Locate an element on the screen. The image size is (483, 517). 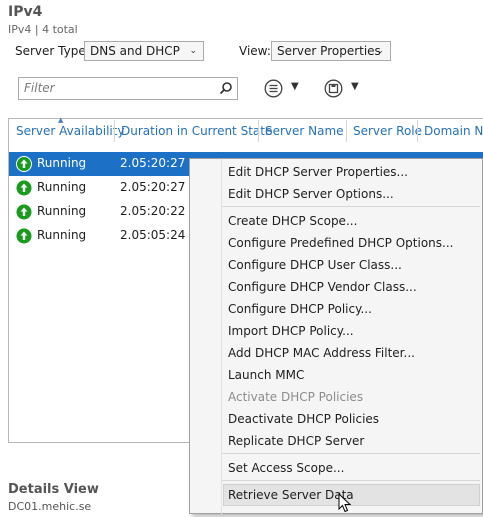
menu-item-replicate-server: Replicate DHCP Server is located at coordinates (296, 441).